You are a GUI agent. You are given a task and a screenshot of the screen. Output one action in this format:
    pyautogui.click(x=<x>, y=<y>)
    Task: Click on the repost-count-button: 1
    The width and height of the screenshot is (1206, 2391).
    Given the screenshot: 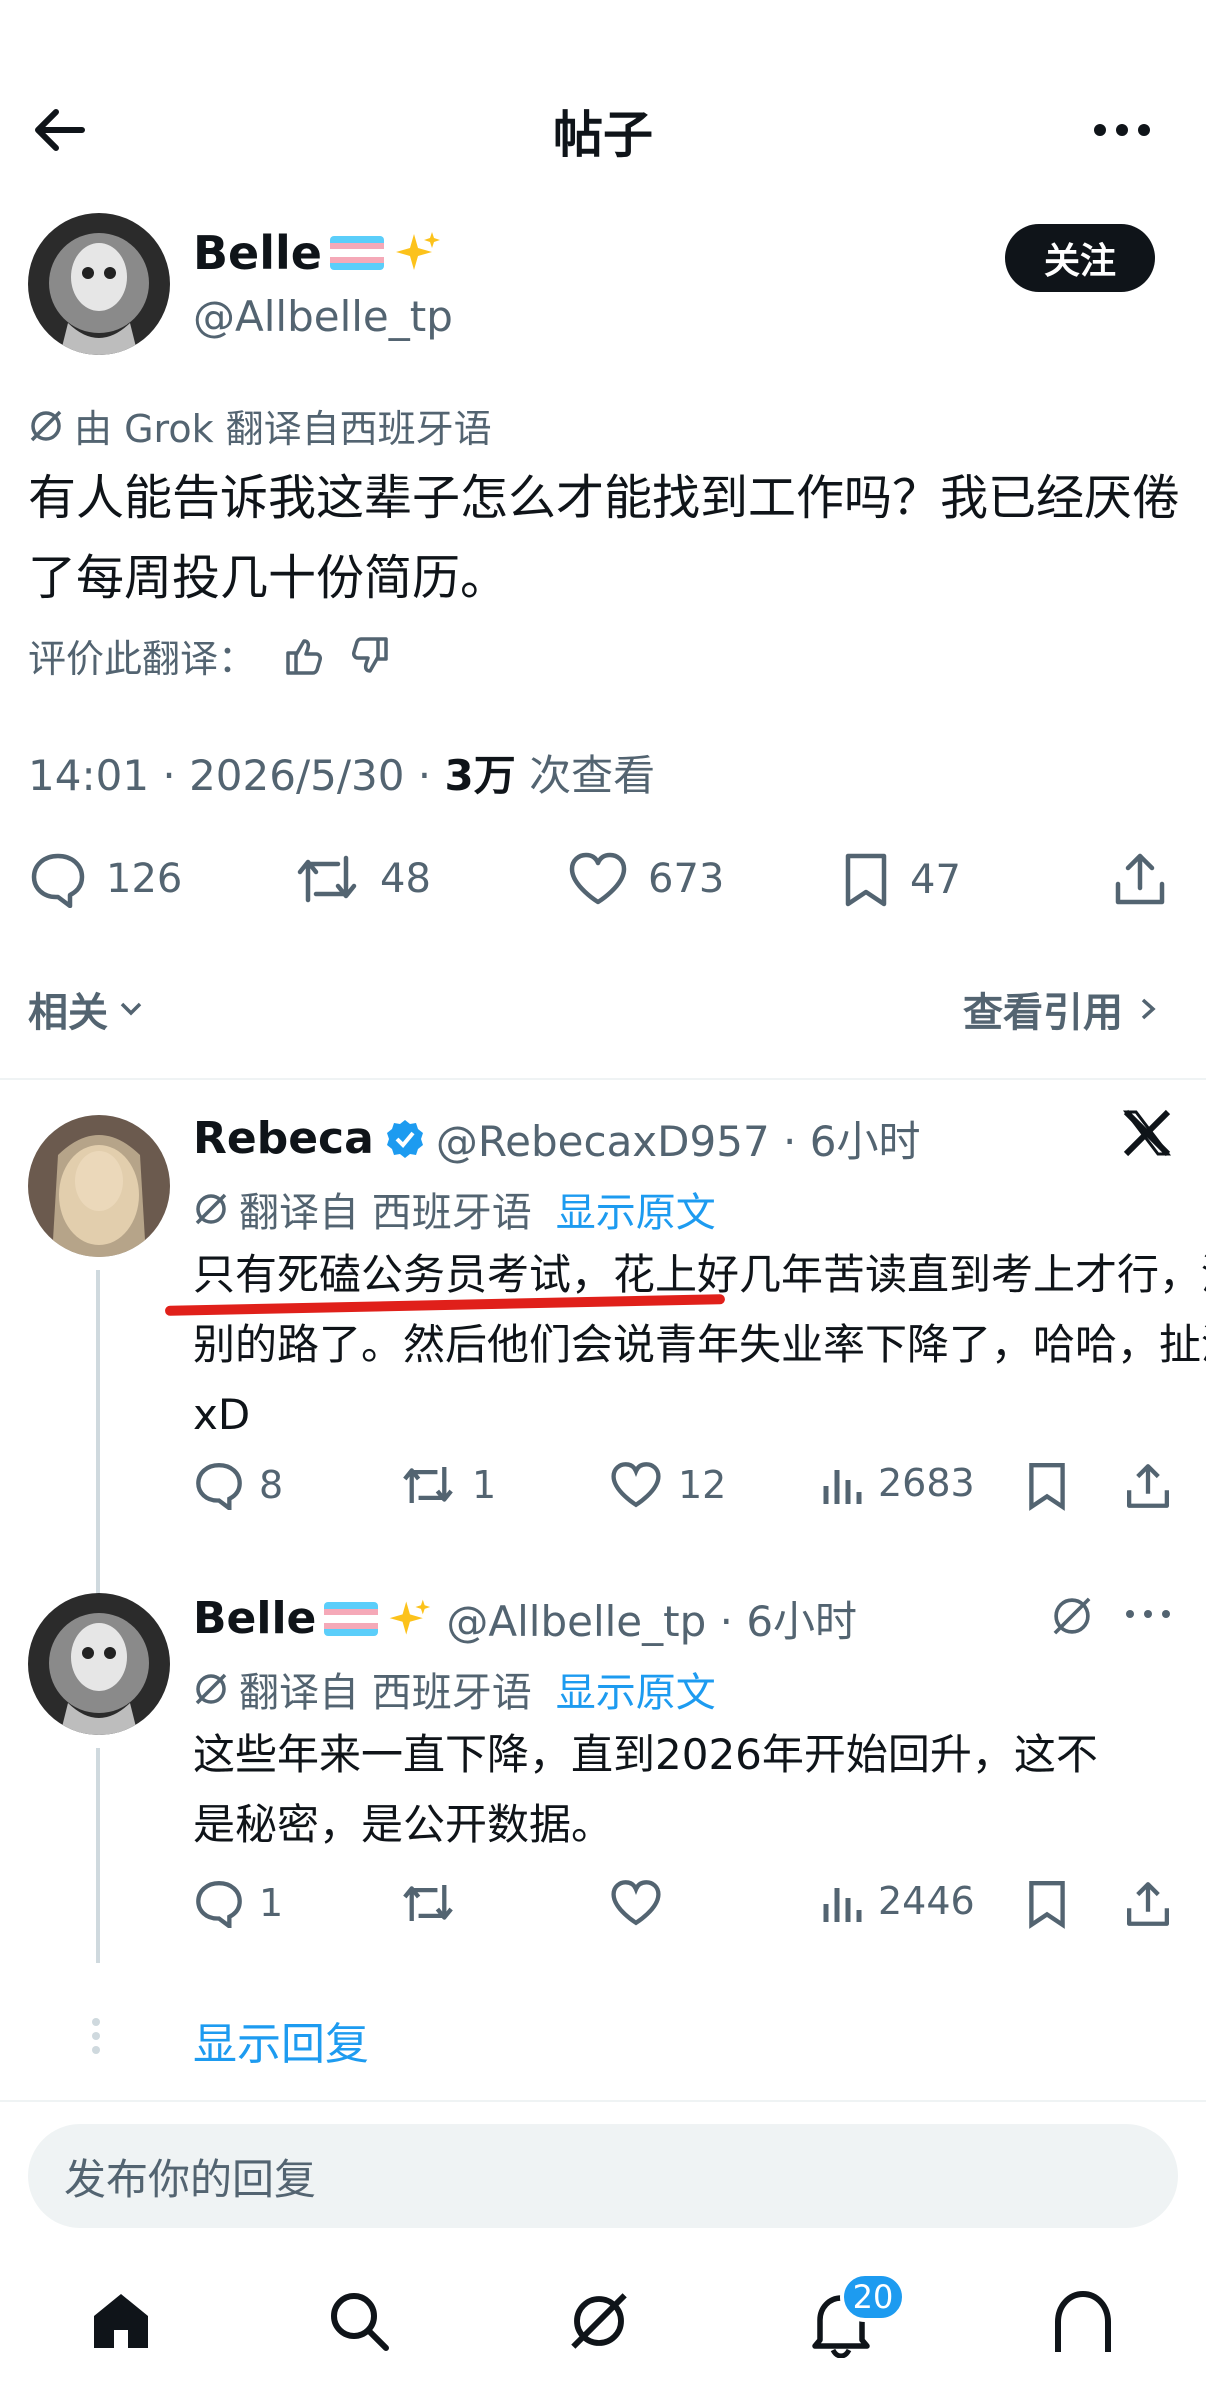 What is the action you would take?
    pyautogui.click(x=447, y=1485)
    